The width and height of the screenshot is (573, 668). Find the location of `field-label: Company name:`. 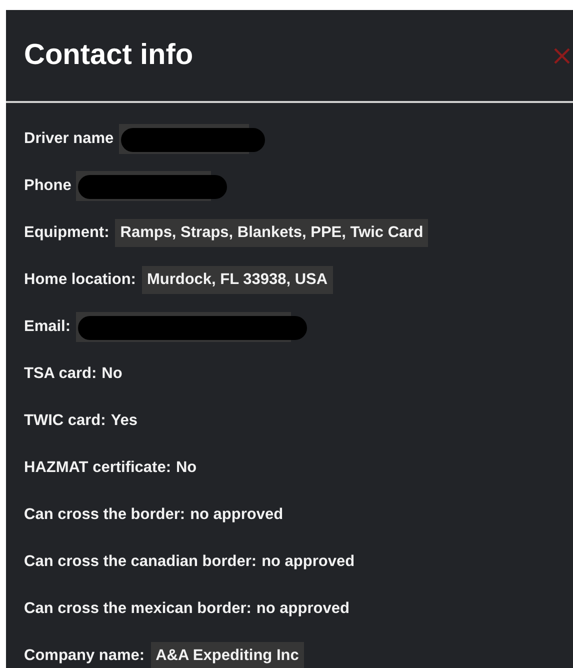

field-label: Company name: is located at coordinates (84, 655).